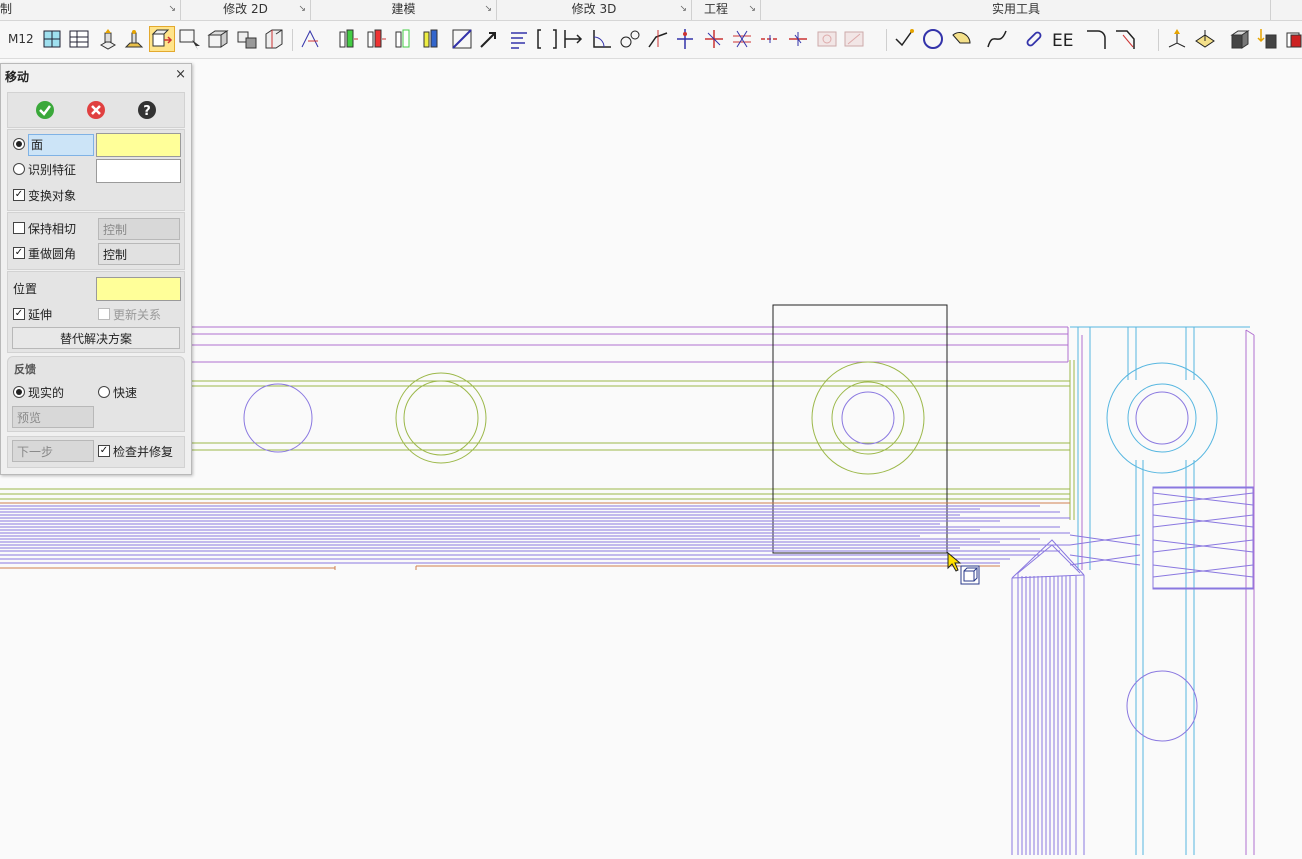  Describe the element at coordinates (1267, 39) in the screenshot. I see `assembly-icon` at that location.